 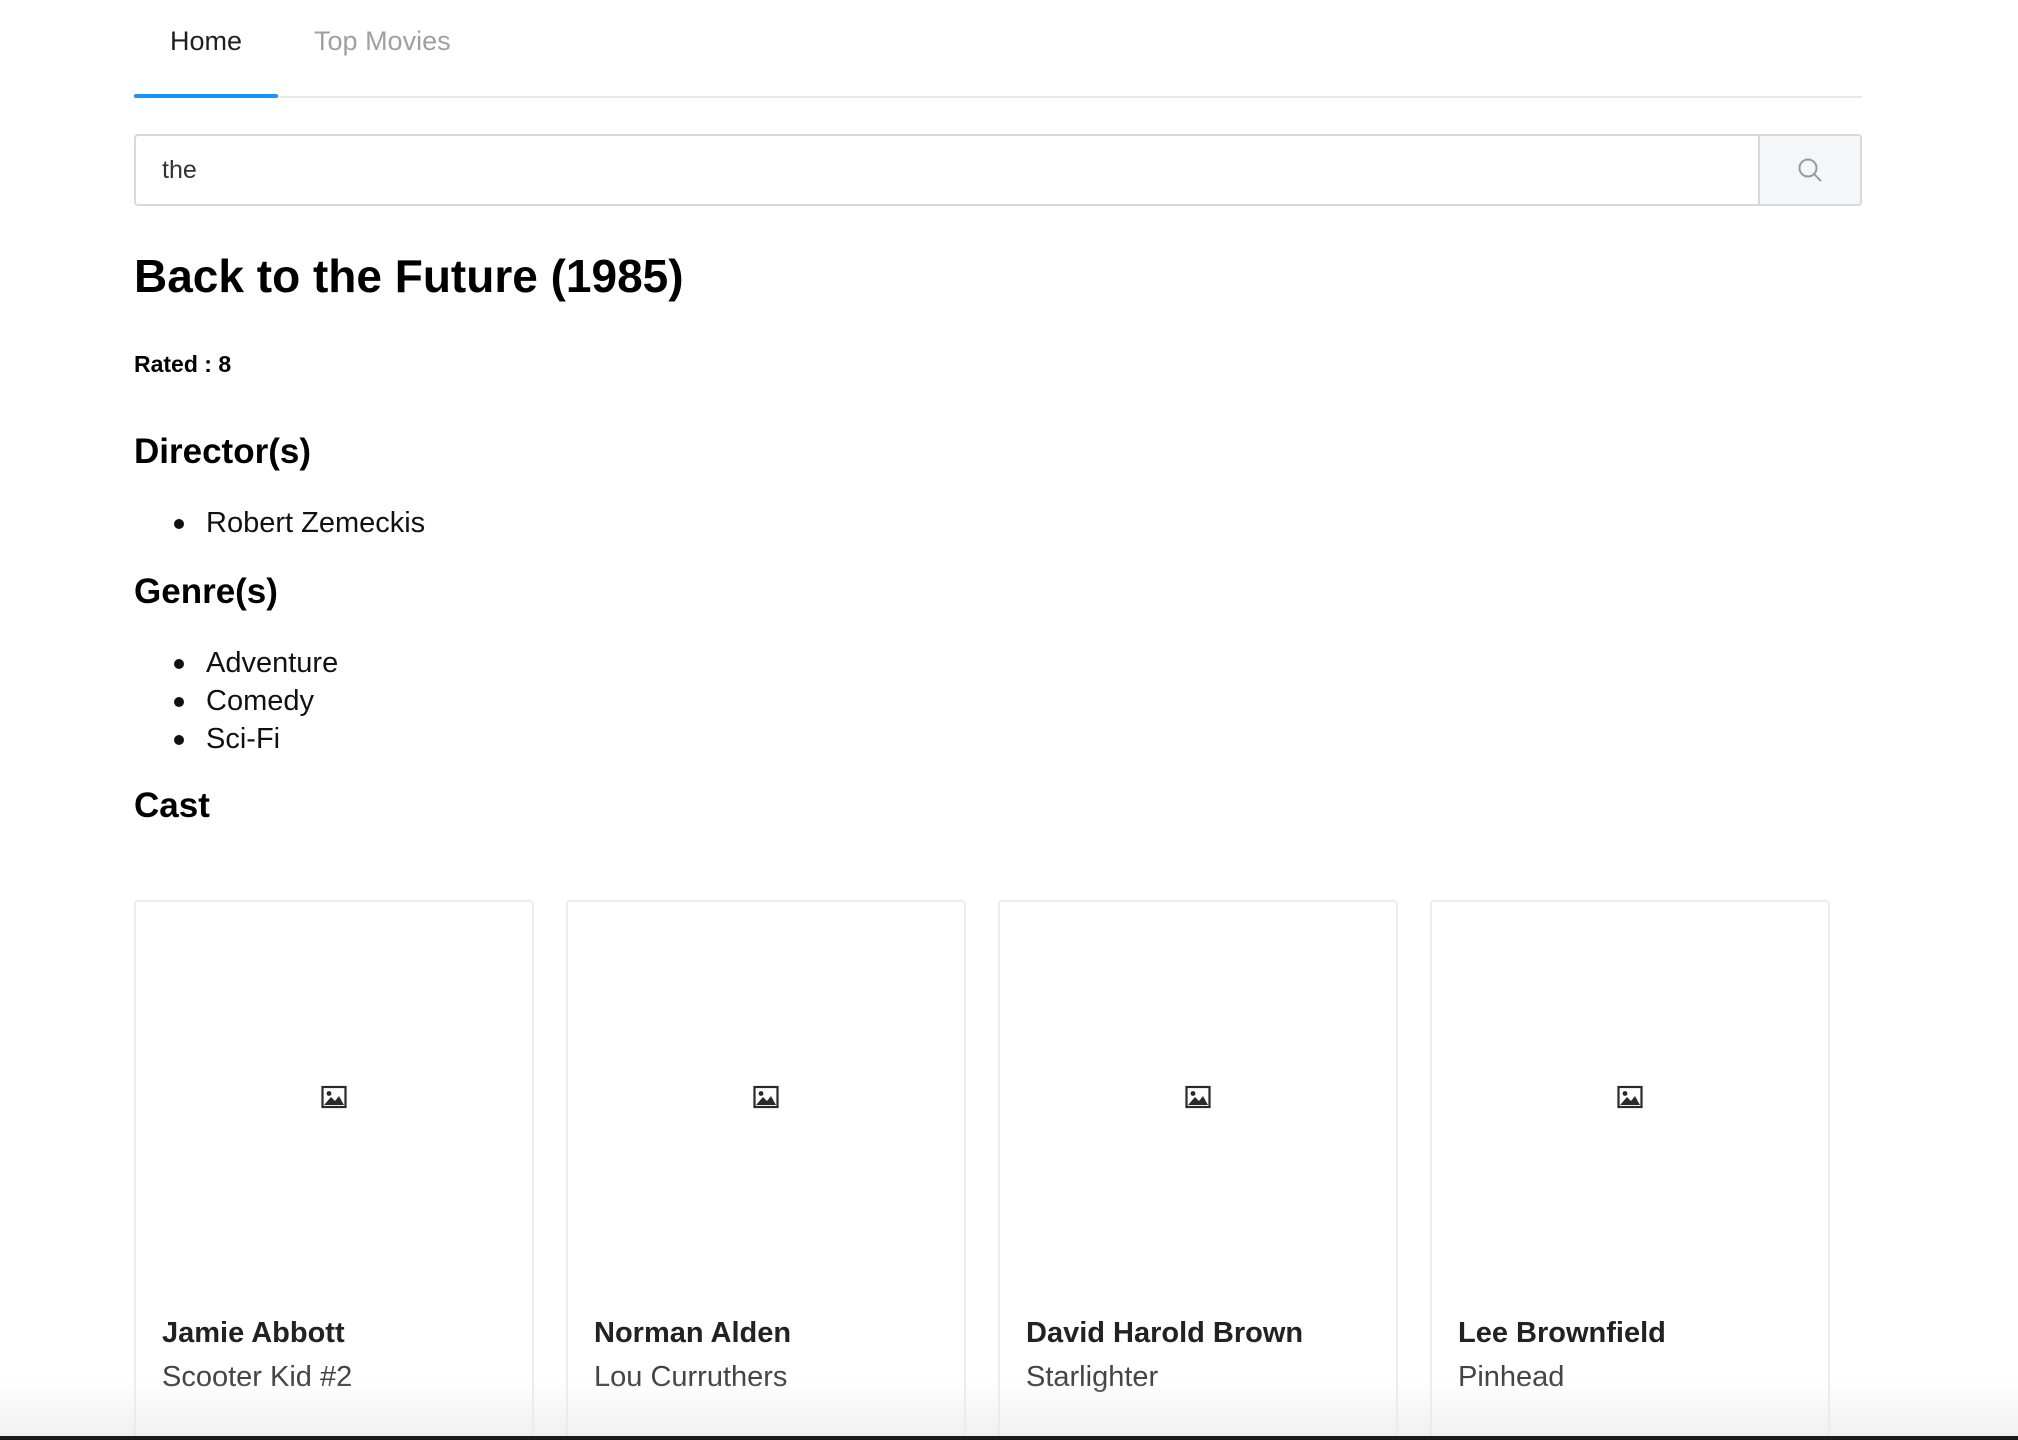 What do you see at coordinates (206, 40) in the screenshot?
I see `tab-home-label: Home` at bounding box center [206, 40].